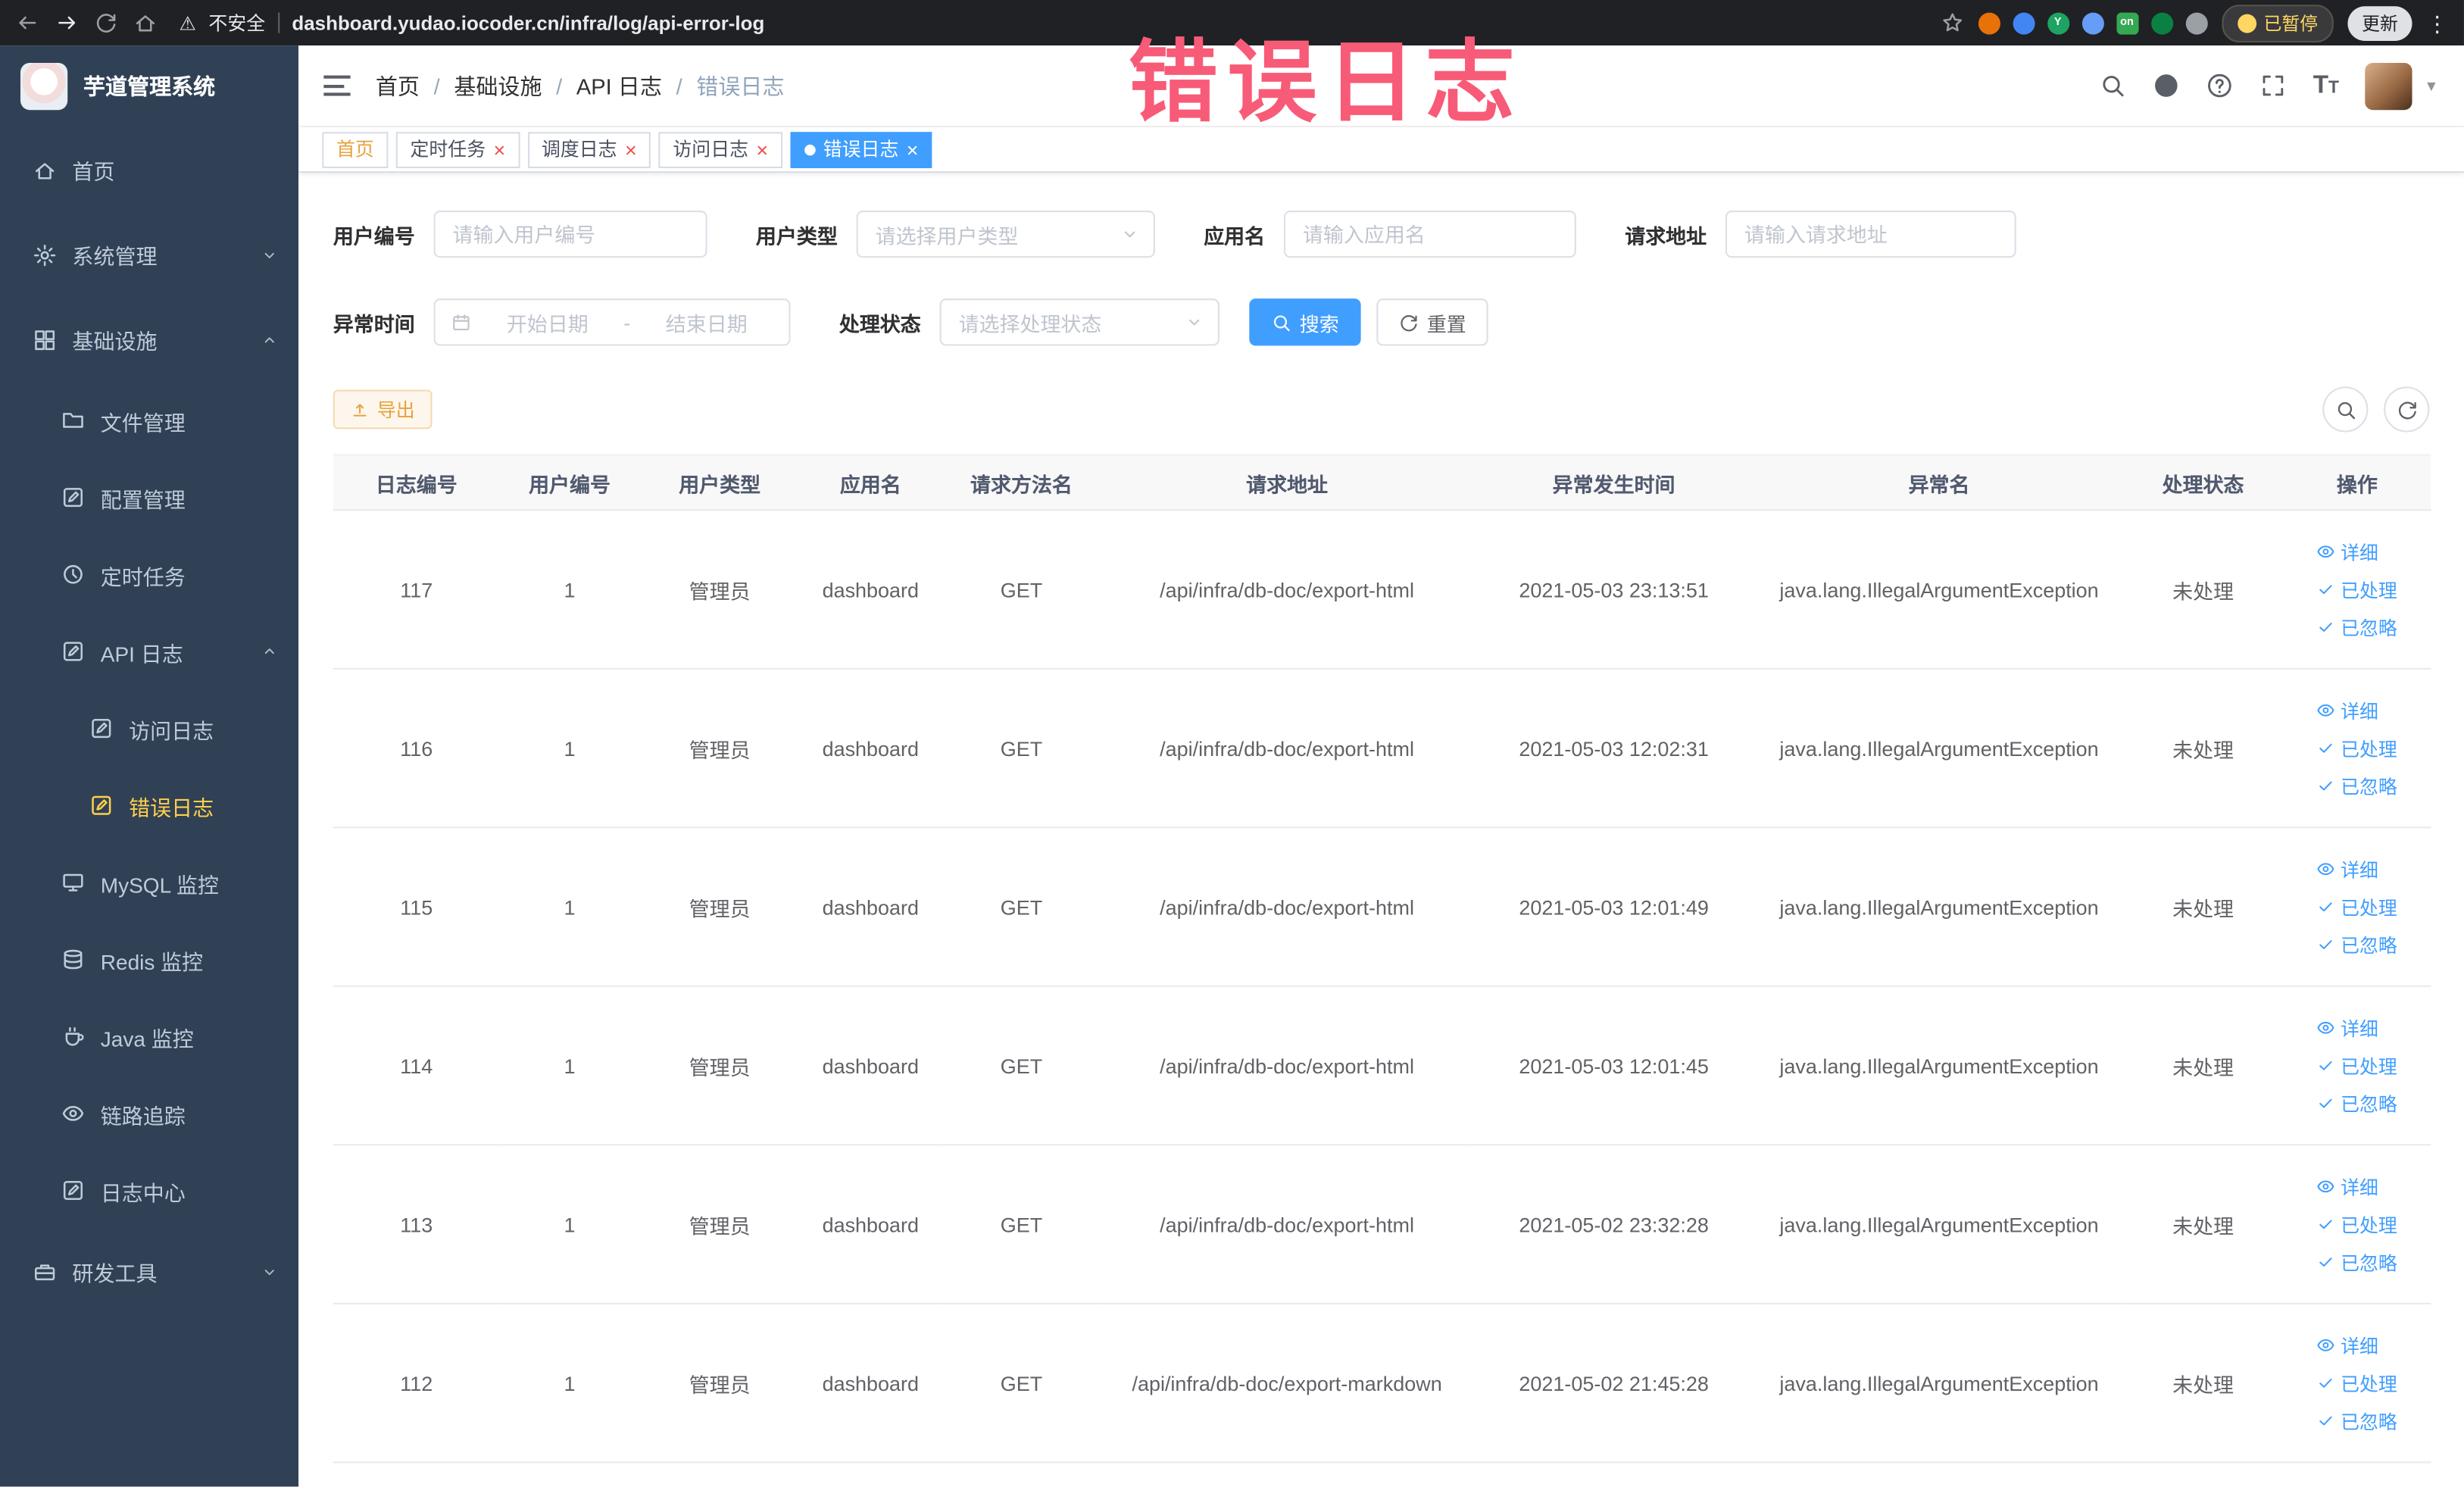 This screenshot has height=1487, width=2464. I want to click on sidebar-item-error-log: 错误日志, so click(149, 805).